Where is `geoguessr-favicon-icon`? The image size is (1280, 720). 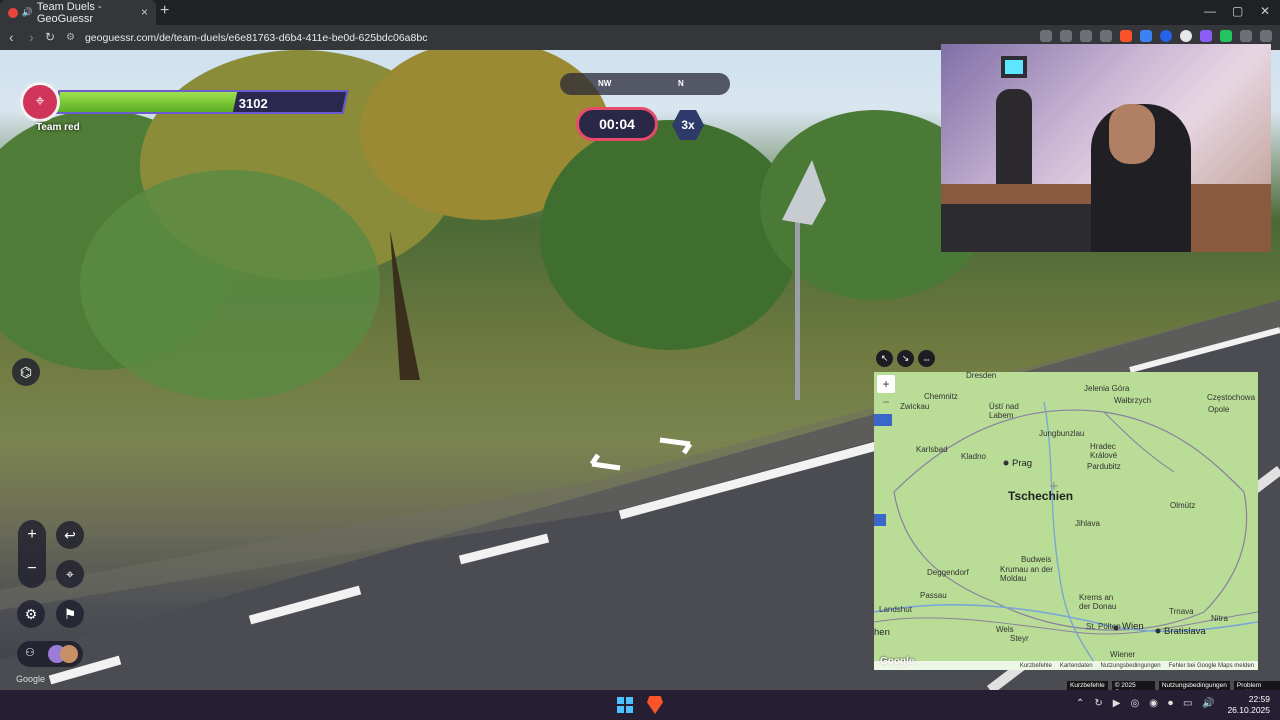
geoguessr-favicon-icon is located at coordinates (13, 12).